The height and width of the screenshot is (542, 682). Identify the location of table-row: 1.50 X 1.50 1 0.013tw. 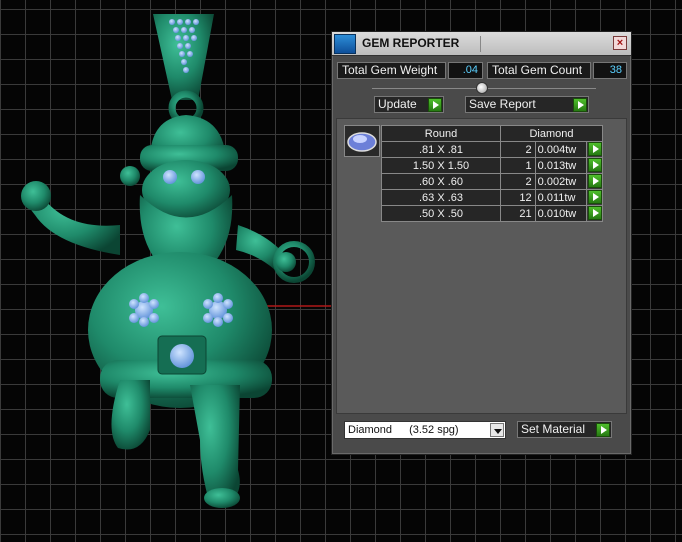
(492, 165).